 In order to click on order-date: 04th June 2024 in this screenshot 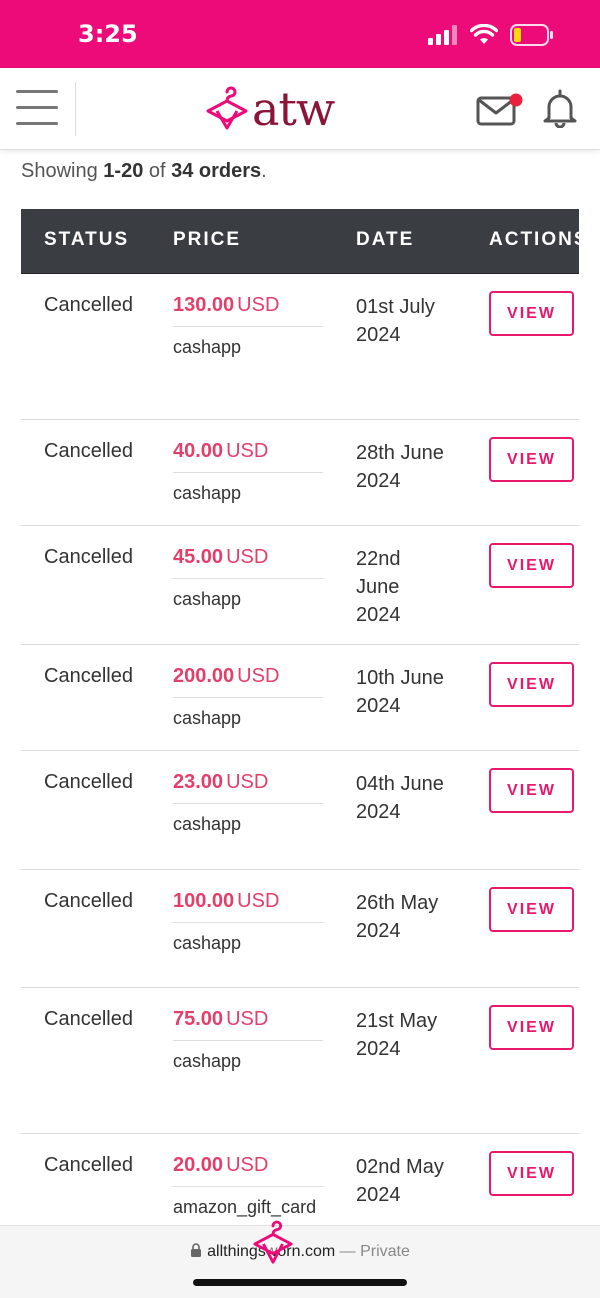, I will do `click(400, 798)`.